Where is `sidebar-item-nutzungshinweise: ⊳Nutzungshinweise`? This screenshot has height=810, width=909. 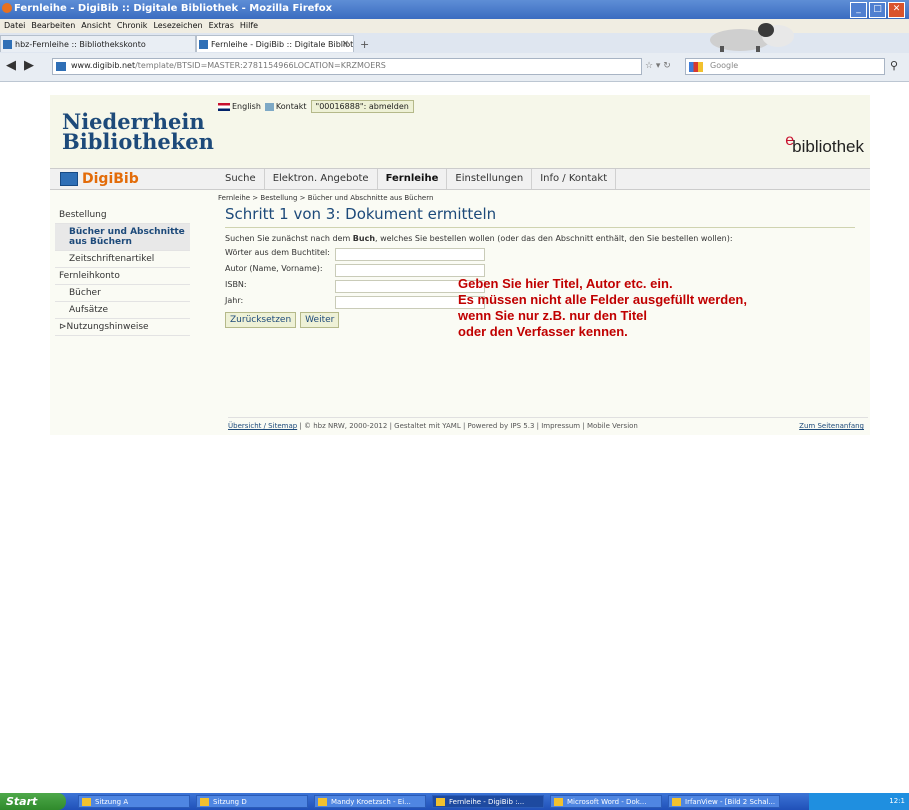
sidebar-item-nutzungshinweise: ⊳Nutzungshinweise is located at coordinates (122, 327).